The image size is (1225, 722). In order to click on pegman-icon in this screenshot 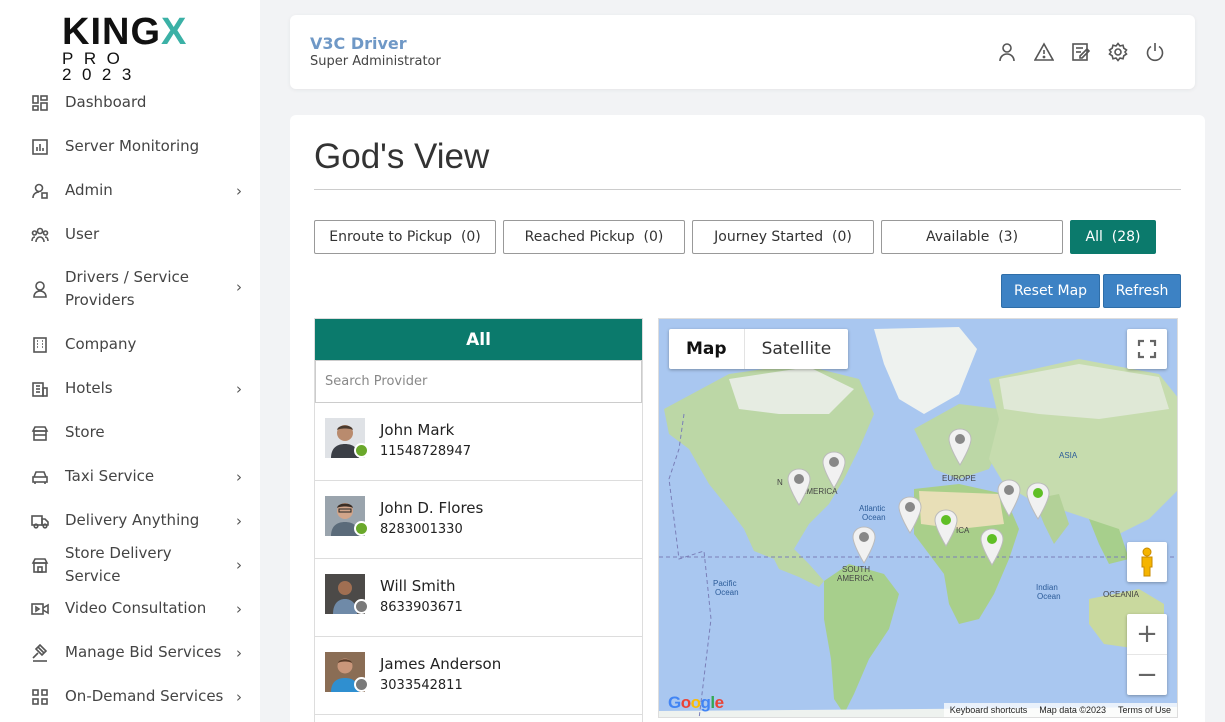, I will do `click(1147, 562)`.